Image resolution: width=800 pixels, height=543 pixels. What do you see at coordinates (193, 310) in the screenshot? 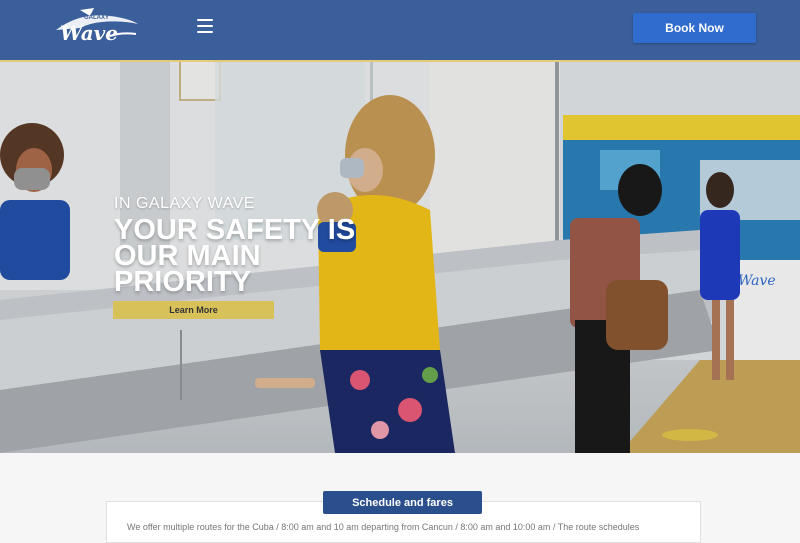
I see `learn-more-button: Learn More` at bounding box center [193, 310].